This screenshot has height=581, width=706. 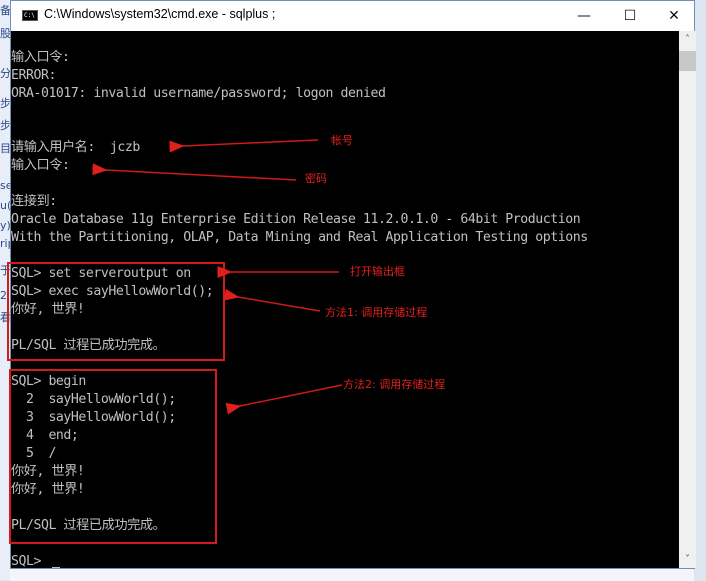 I want to click on vertical-scrollbar: ˄ ˅, so click(x=687, y=299).